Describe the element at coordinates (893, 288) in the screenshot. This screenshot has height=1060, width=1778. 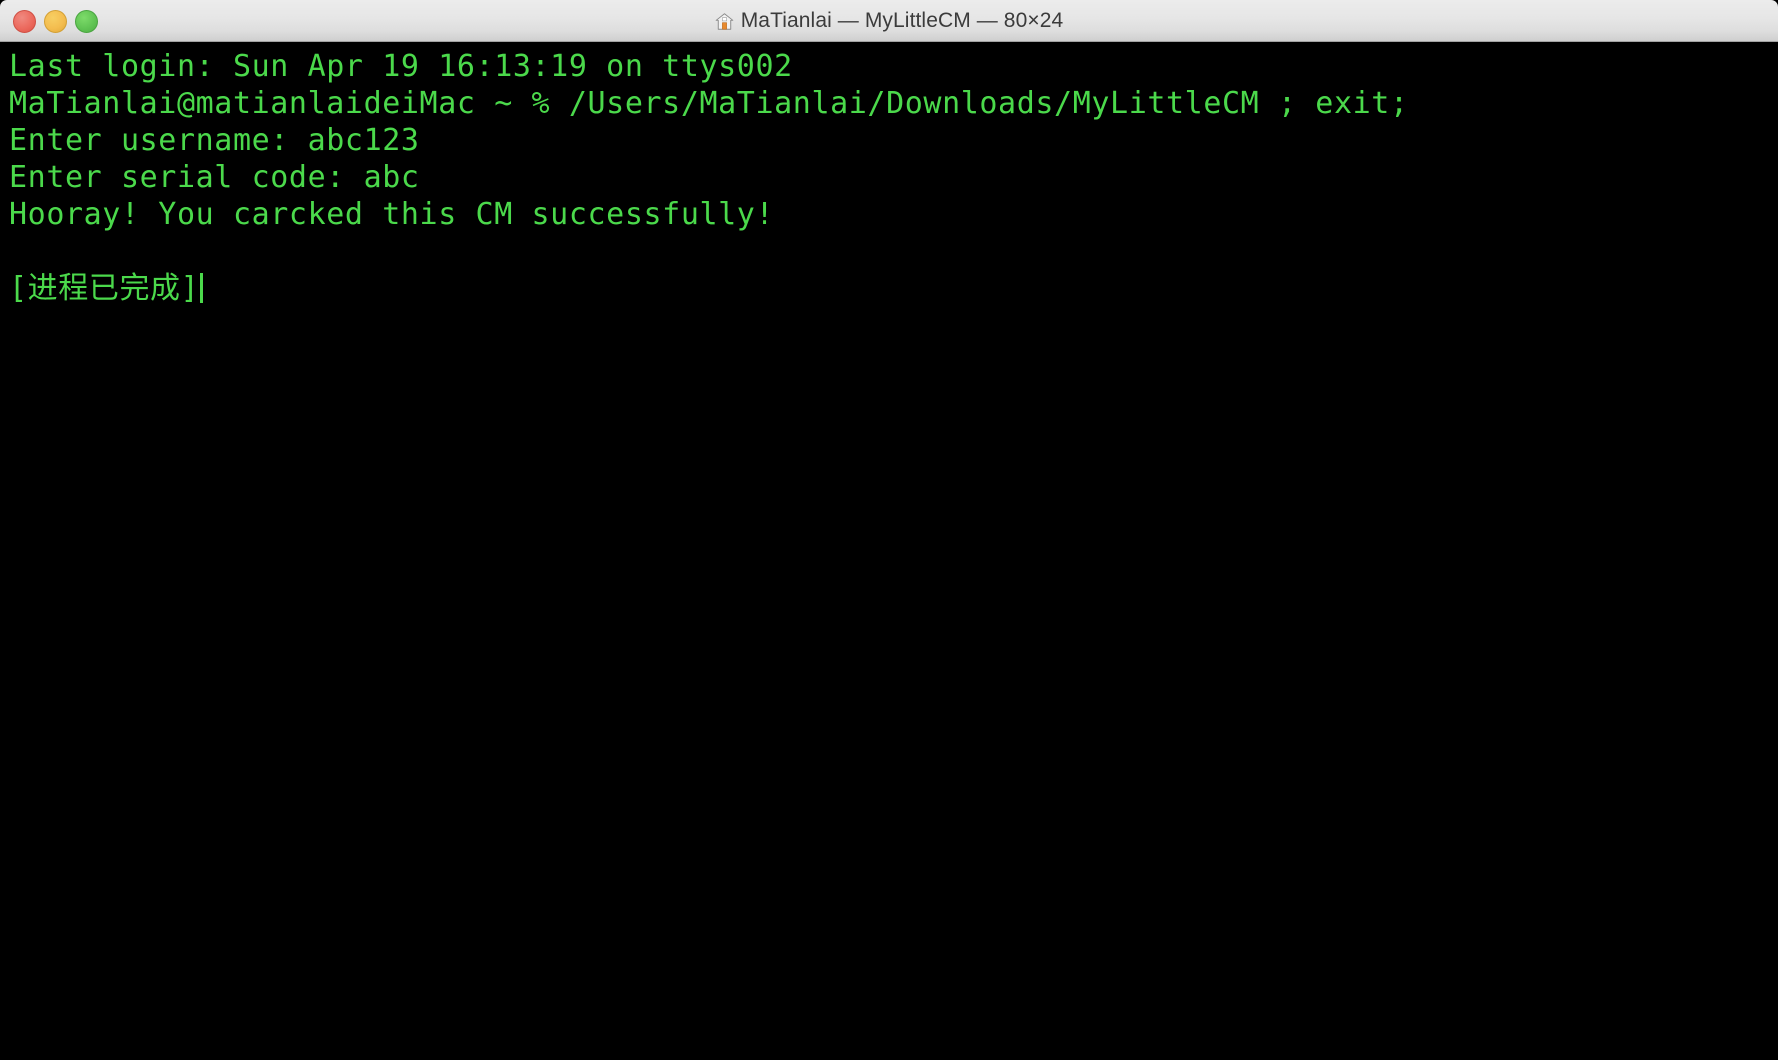
I see `terminal-line-process-complete: [进程已完成]` at that location.